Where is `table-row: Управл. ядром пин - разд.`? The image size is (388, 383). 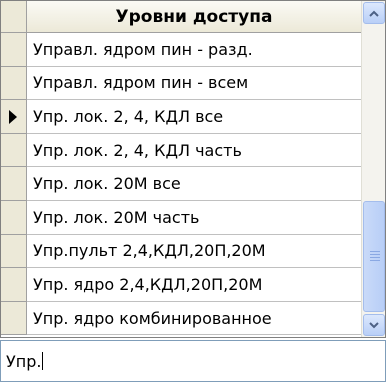
table-row: Управл. ядром пин - разд. is located at coordinates (181, 50).